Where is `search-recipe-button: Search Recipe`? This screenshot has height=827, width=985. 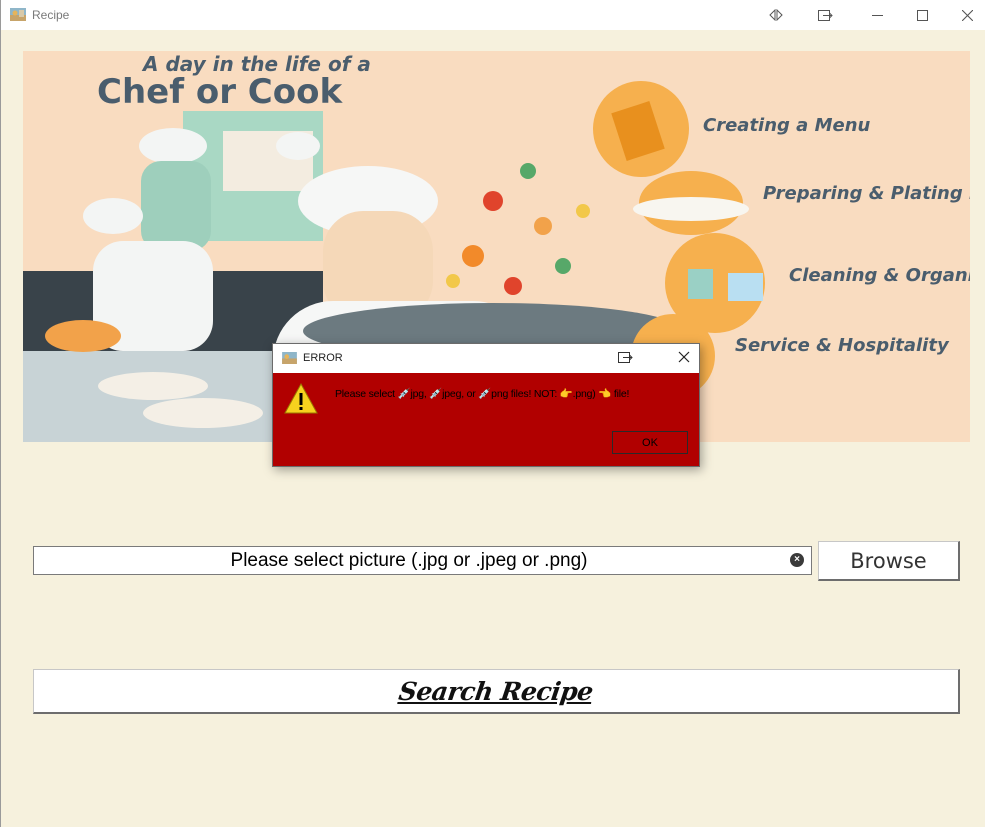
search-recipe-button: Search Recipe is located at coordinates (496, 691).